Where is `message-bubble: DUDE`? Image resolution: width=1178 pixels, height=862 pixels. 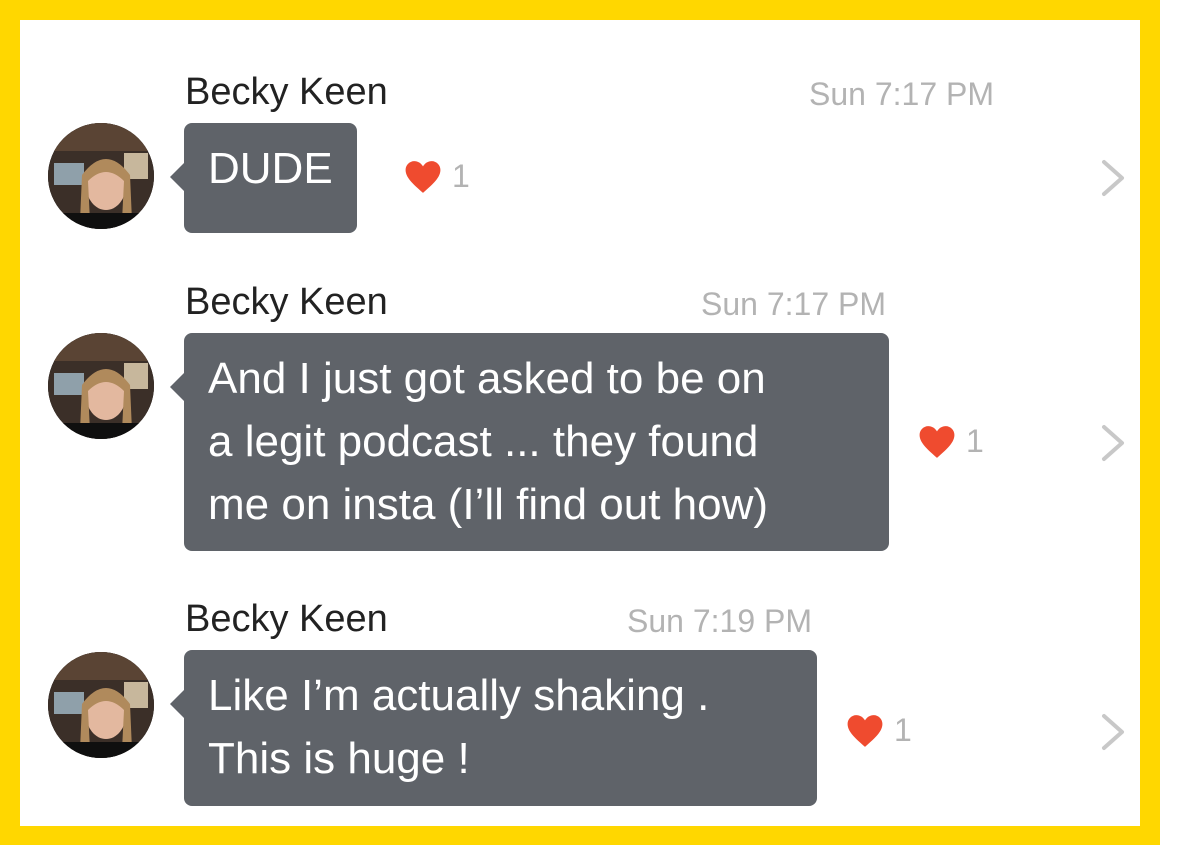
message-bubble: DUDE is located at coordinates (263, 178).